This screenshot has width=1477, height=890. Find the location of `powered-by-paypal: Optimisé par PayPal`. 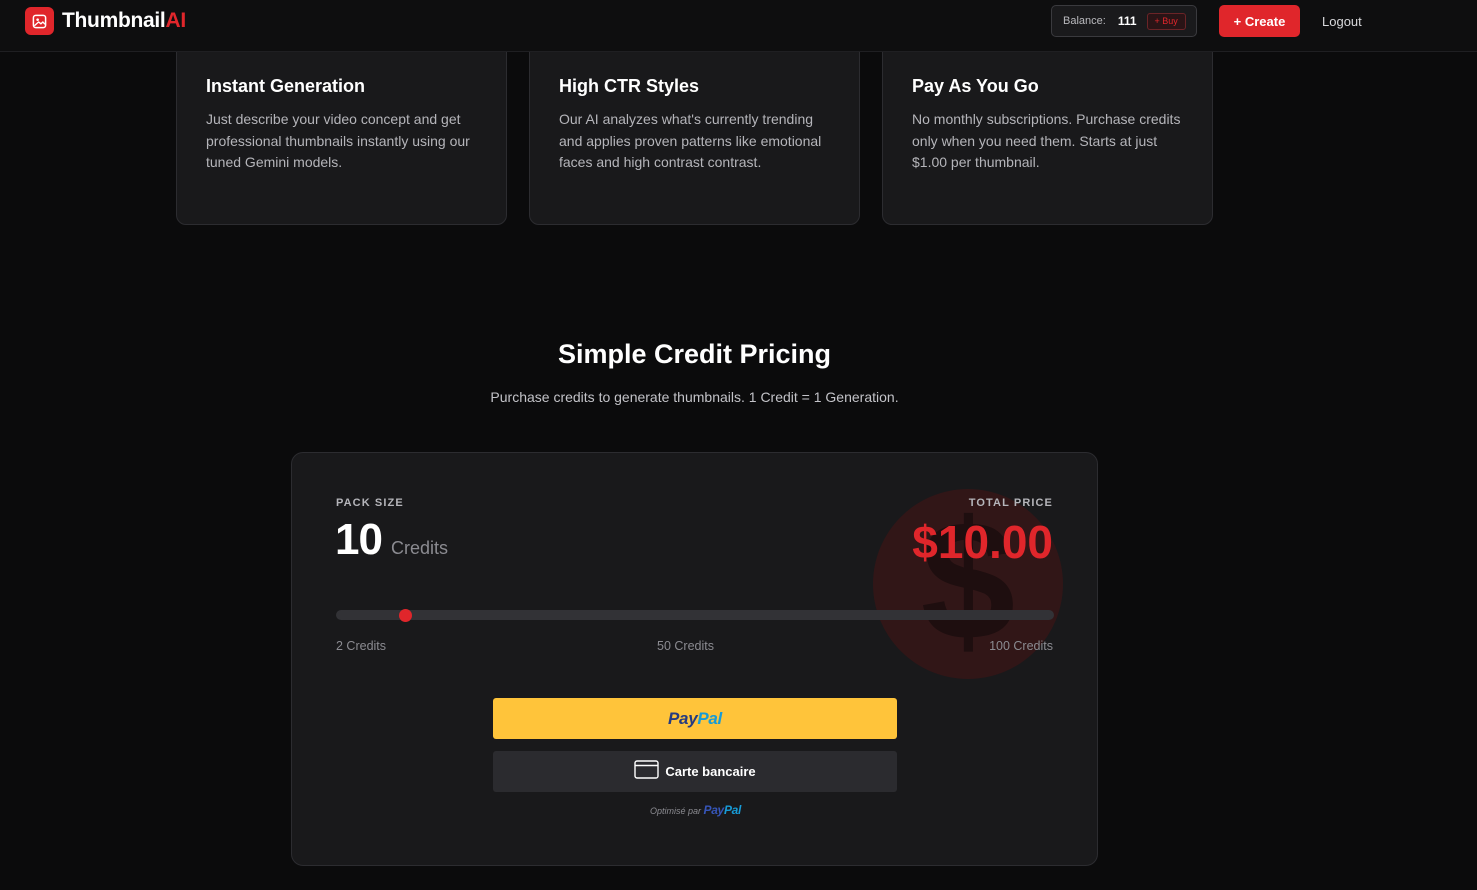

powered-by-paypal: Optimisé par PayPal is located at coordinates (694, 810).